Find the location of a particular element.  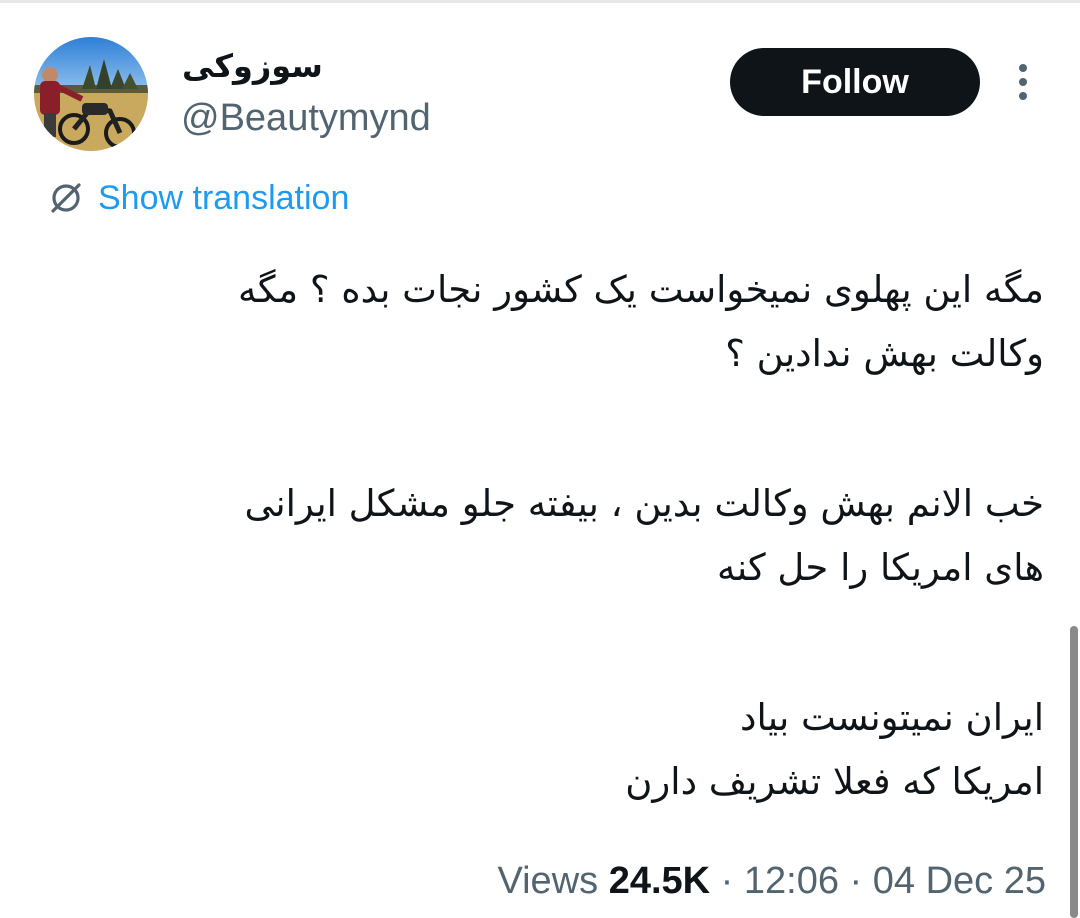

show-translation-link: Show translation is located at coordinates (197, 198).